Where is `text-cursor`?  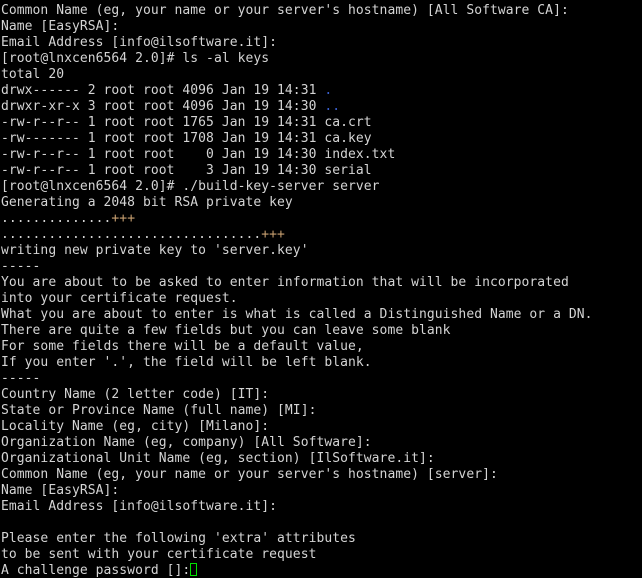 text-cursor is located at coordinates (194, 569).